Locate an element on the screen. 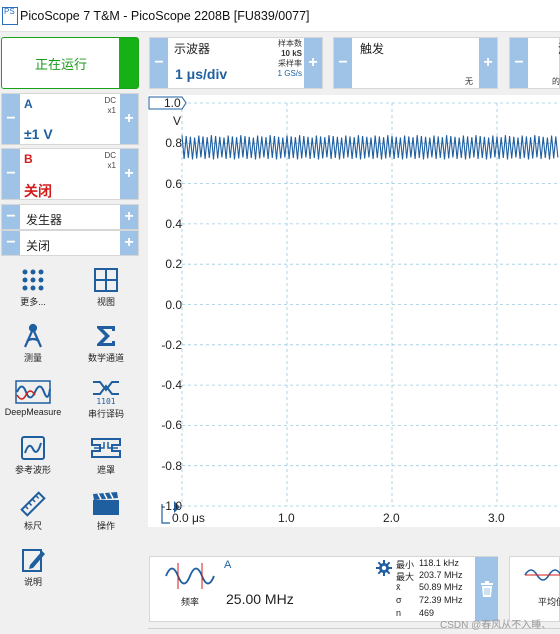 The image size is (560, 634). channel-a-decrease-button: − is located at coordinates (11, 119).